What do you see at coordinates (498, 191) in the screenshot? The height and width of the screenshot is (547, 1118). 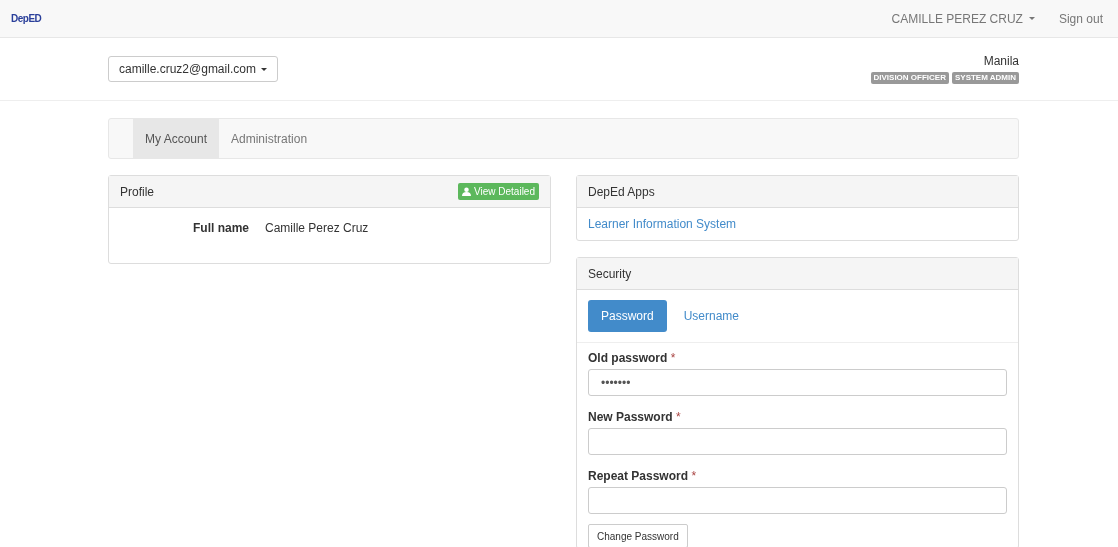 I see `view-detailed-button: View Detailed` at bounding box center [498, 191].